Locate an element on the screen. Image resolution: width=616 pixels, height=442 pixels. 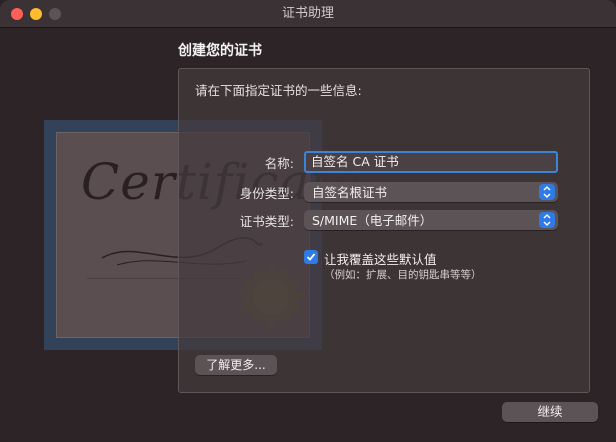
override-defaults-note: （例如：扩展、目的钥匙串等等） is located at coordinates (403, 275).